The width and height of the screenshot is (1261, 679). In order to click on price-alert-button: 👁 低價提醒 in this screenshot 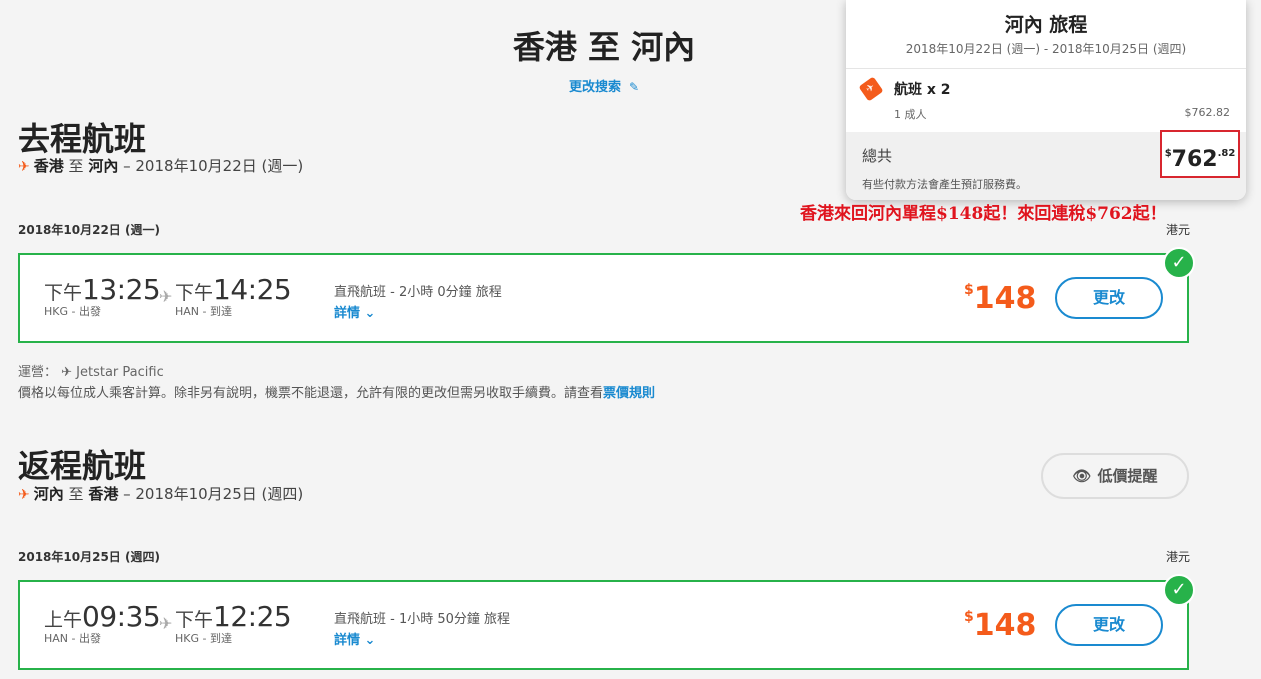, I will do `click(1115, 476)`.